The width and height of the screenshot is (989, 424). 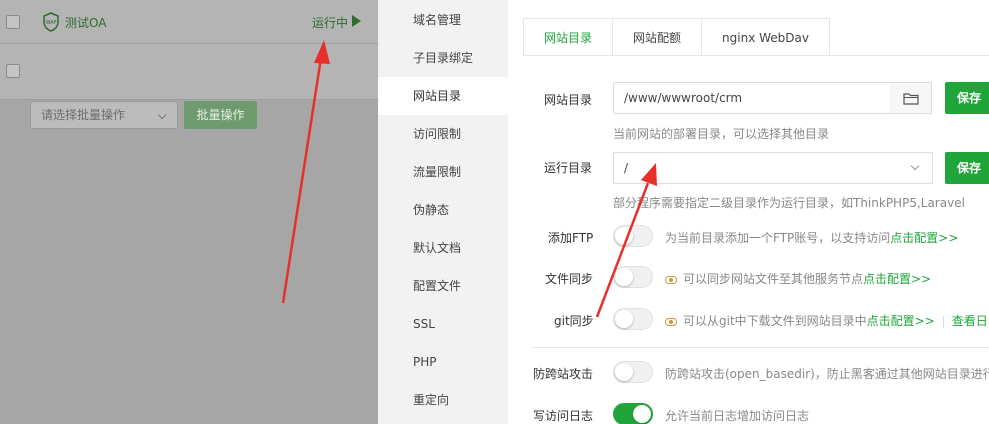 I want to click on tab-divider, so click(x=756, y=55).